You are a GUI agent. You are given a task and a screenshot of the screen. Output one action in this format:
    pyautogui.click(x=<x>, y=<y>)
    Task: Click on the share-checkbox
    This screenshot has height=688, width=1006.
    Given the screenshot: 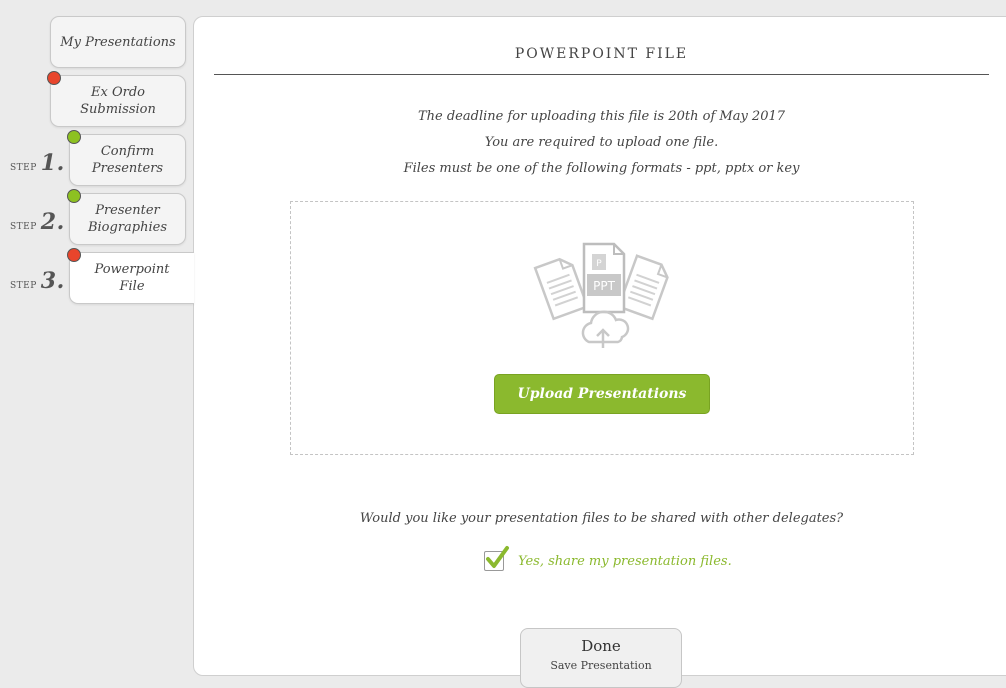 What is the action you would take?
    pyautogui.click(x=496, y=558)
    